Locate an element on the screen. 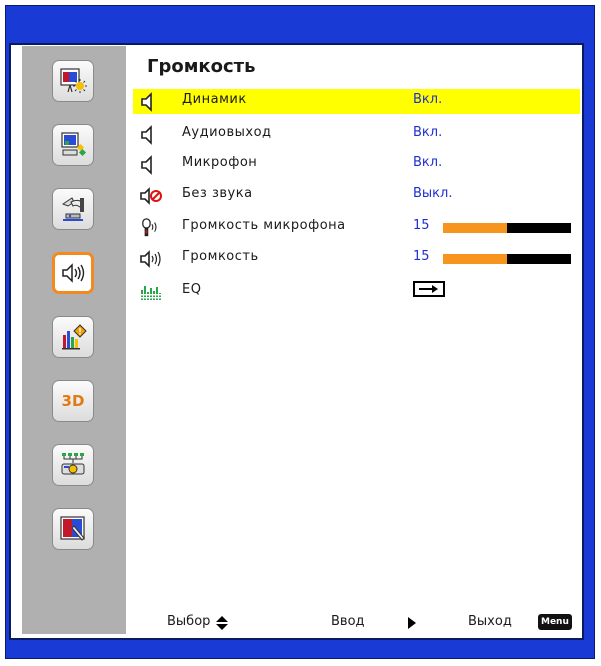  options-icon is located at coordinates (74, 337).